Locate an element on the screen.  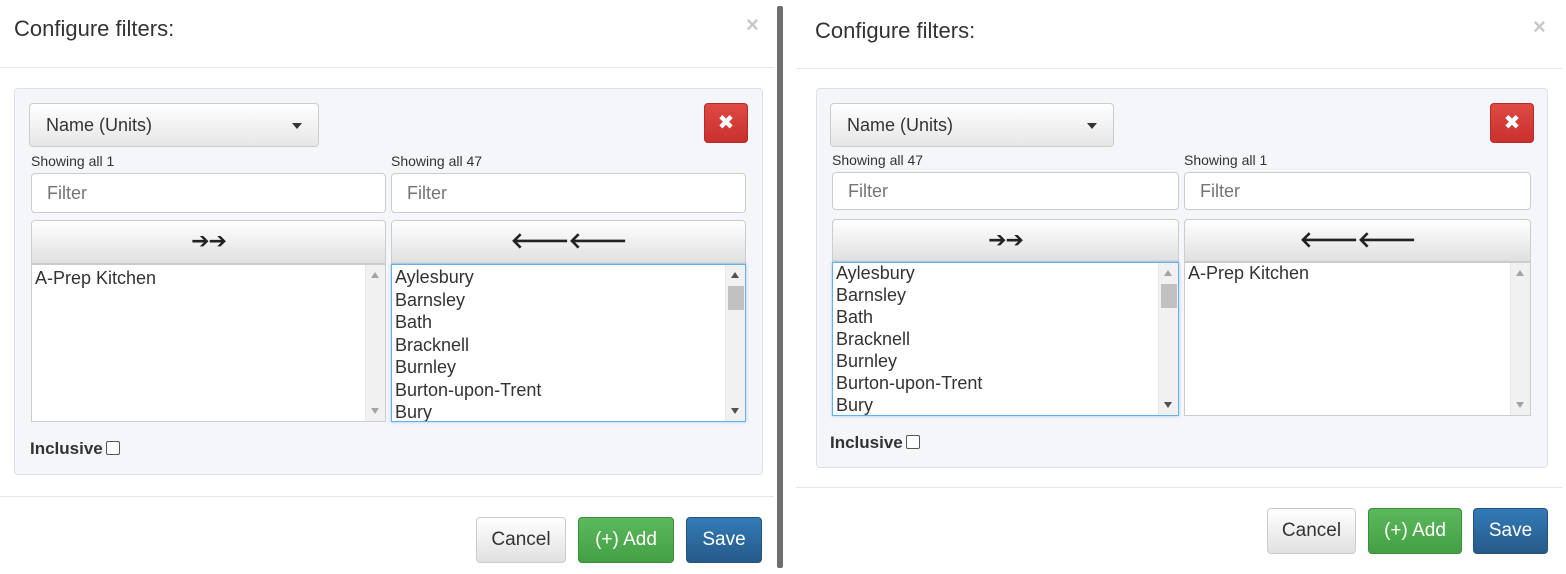
selected-column: Showing all 1 🡐🡐 A-Prep Kitchen is located at coordinates (1357, 287).